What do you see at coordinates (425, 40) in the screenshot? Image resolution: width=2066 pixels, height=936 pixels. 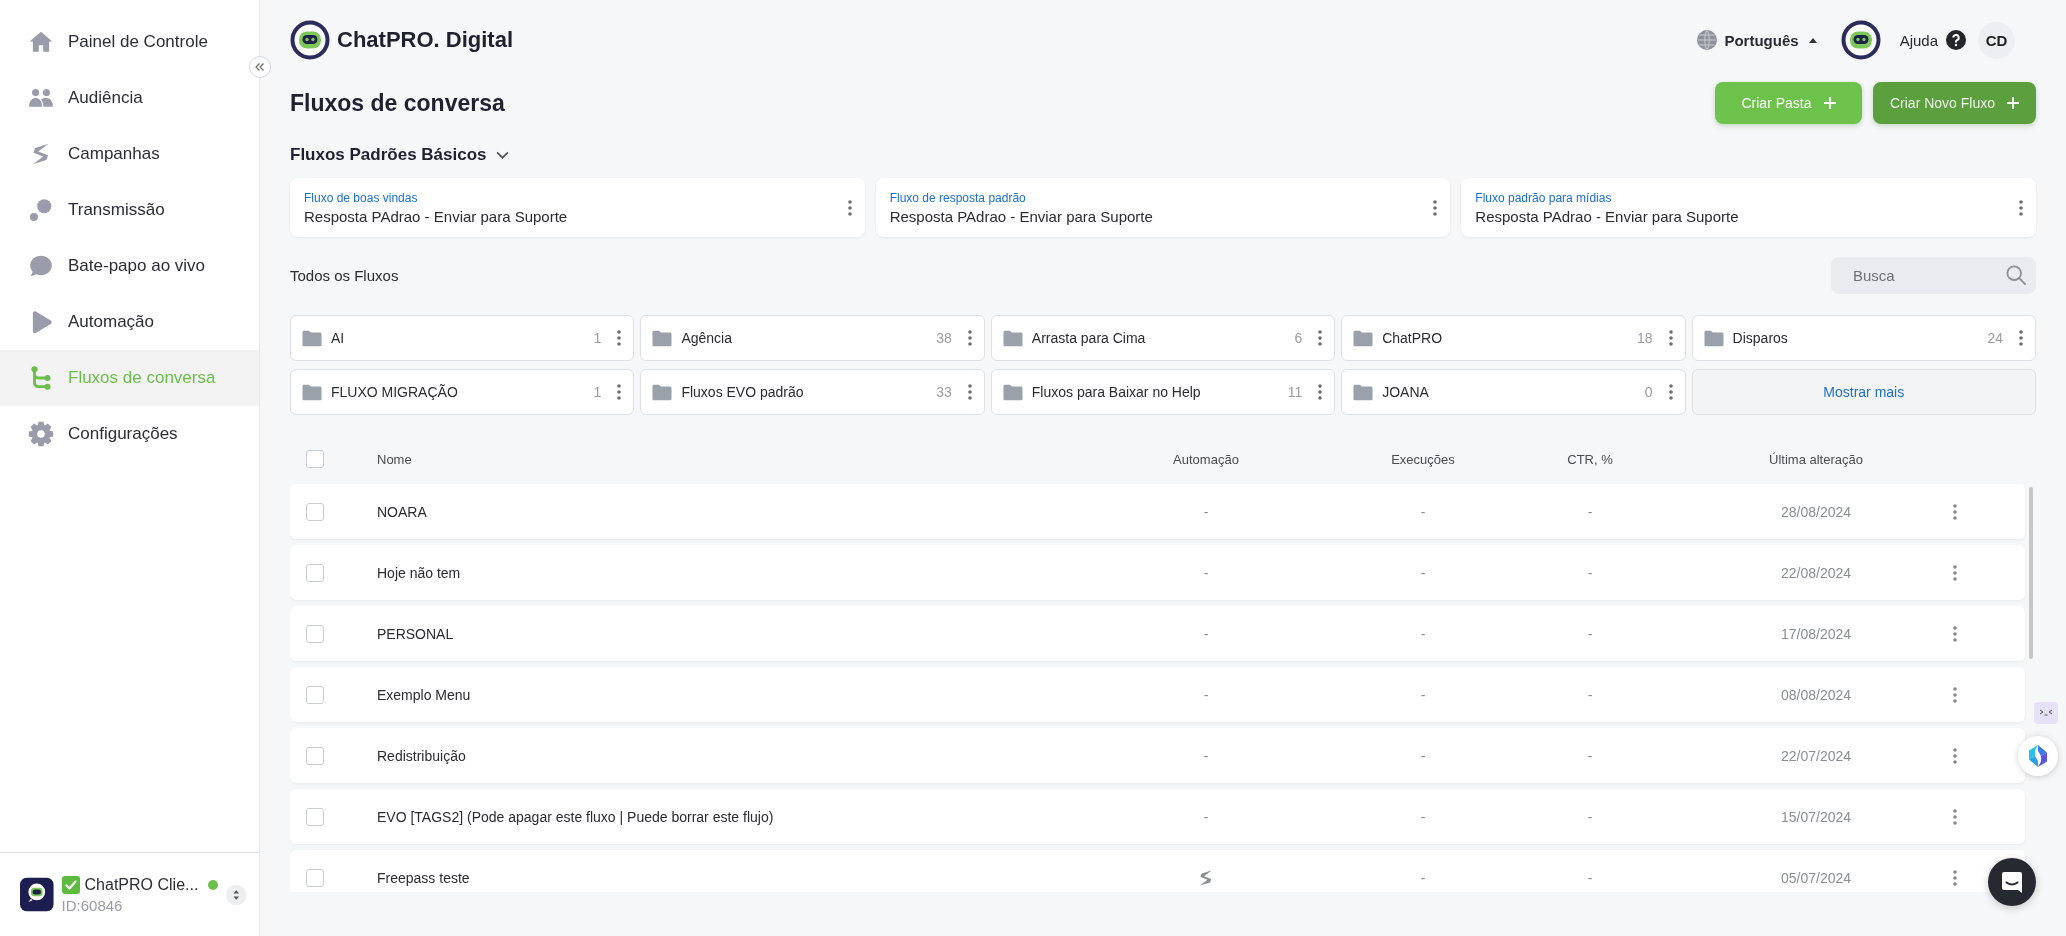 I see `brand-name: ChatPRO. Digital` at bounding box center [425, 40].